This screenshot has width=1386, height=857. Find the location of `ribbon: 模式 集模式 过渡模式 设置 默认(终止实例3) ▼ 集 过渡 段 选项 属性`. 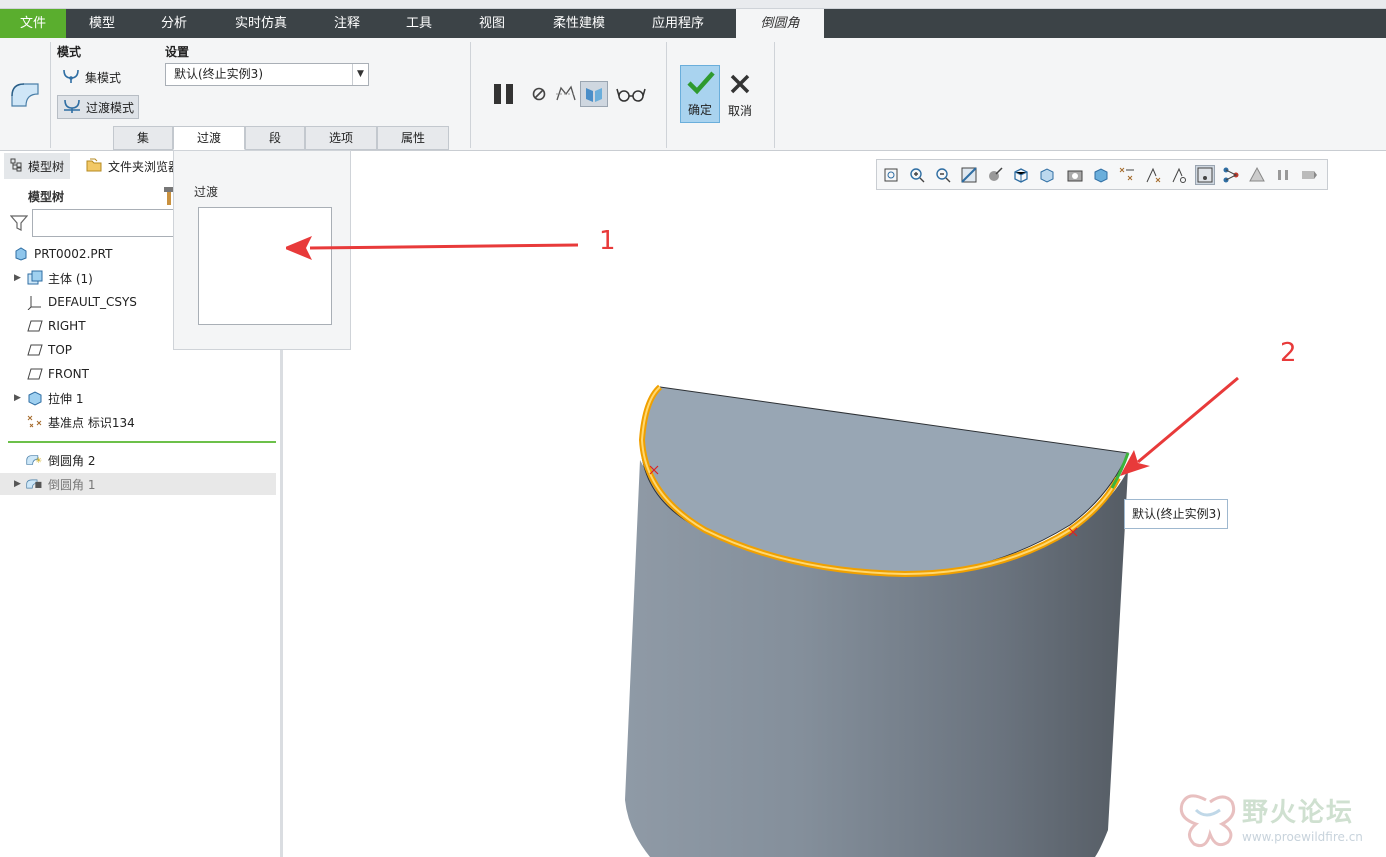

ribbon: 模式 集模式 过渡模式 设置 默认(终止实例3) ▼ 集 过渡 段 选项 属性 is located at coordinates (693, 94).